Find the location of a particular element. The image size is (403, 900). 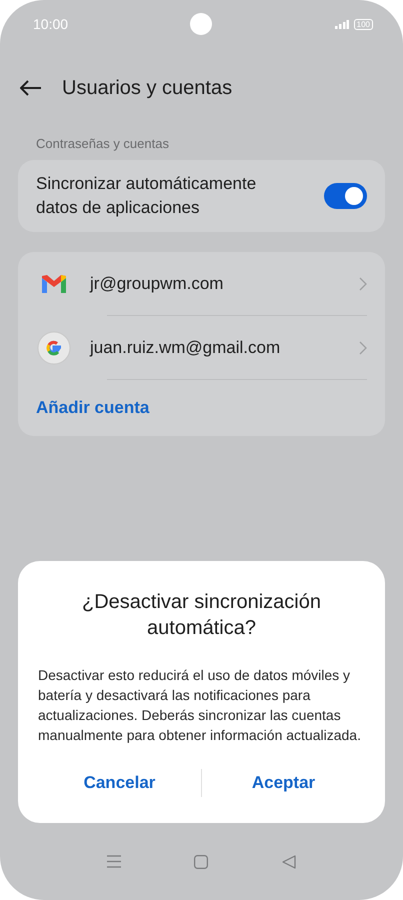

back-icon is located at coordinates (289, 861).